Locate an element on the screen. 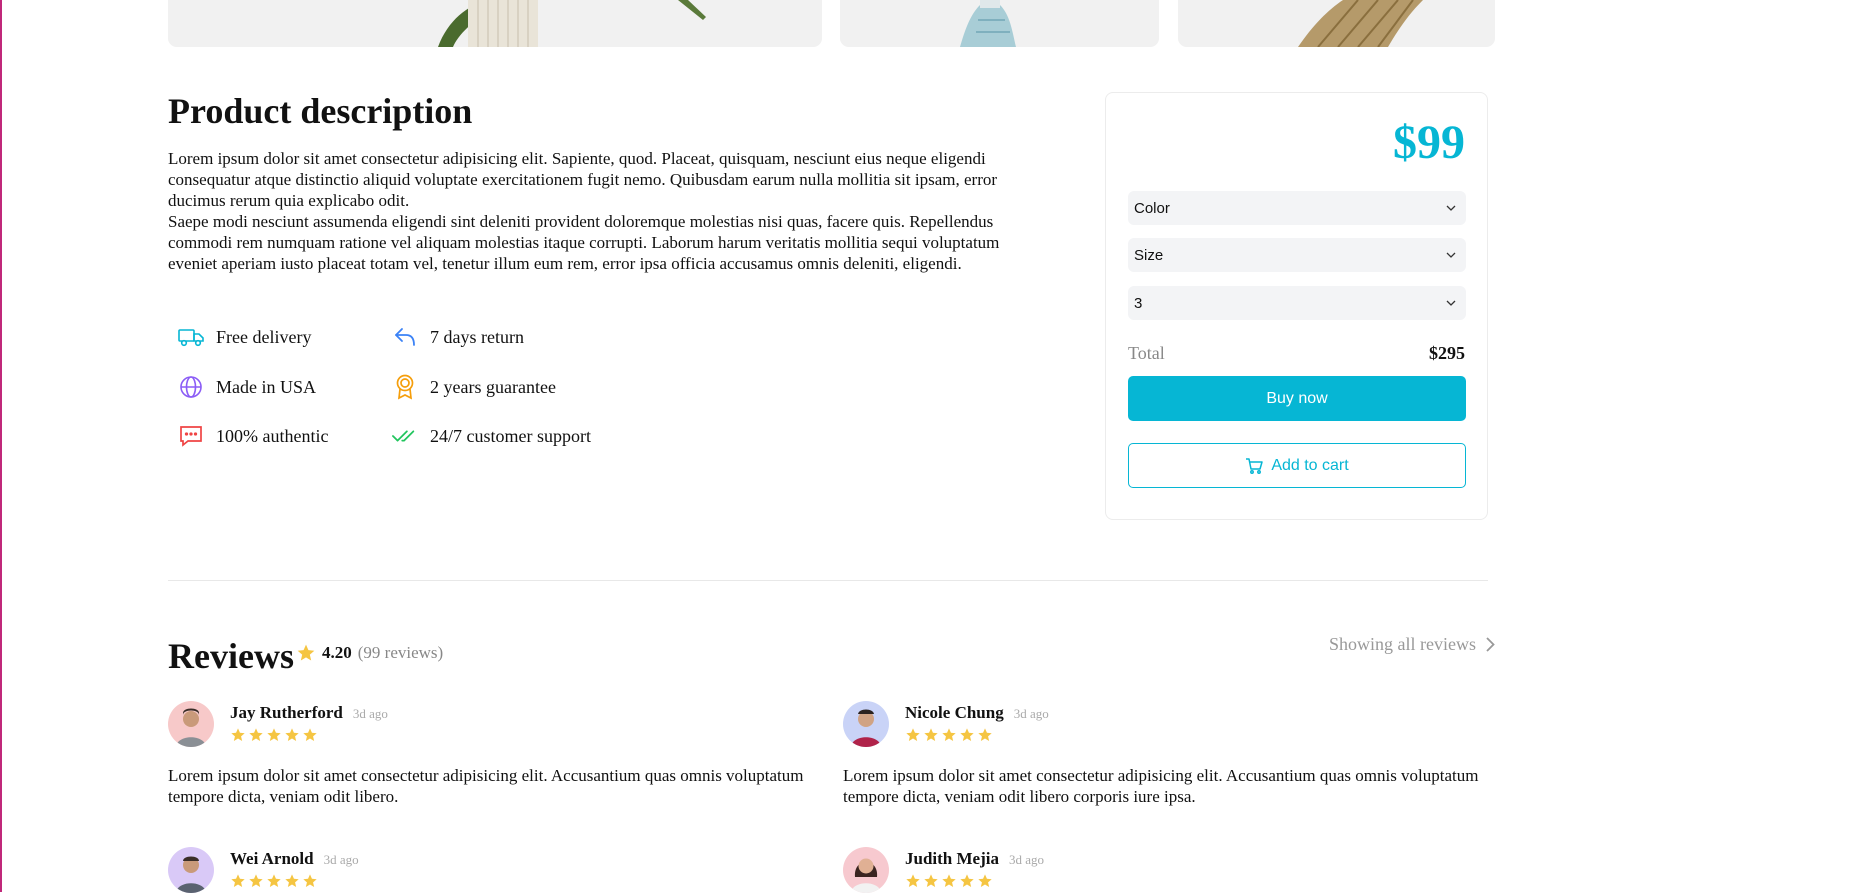  feature-label: 100% authentic is located at coordinates (272, 435).